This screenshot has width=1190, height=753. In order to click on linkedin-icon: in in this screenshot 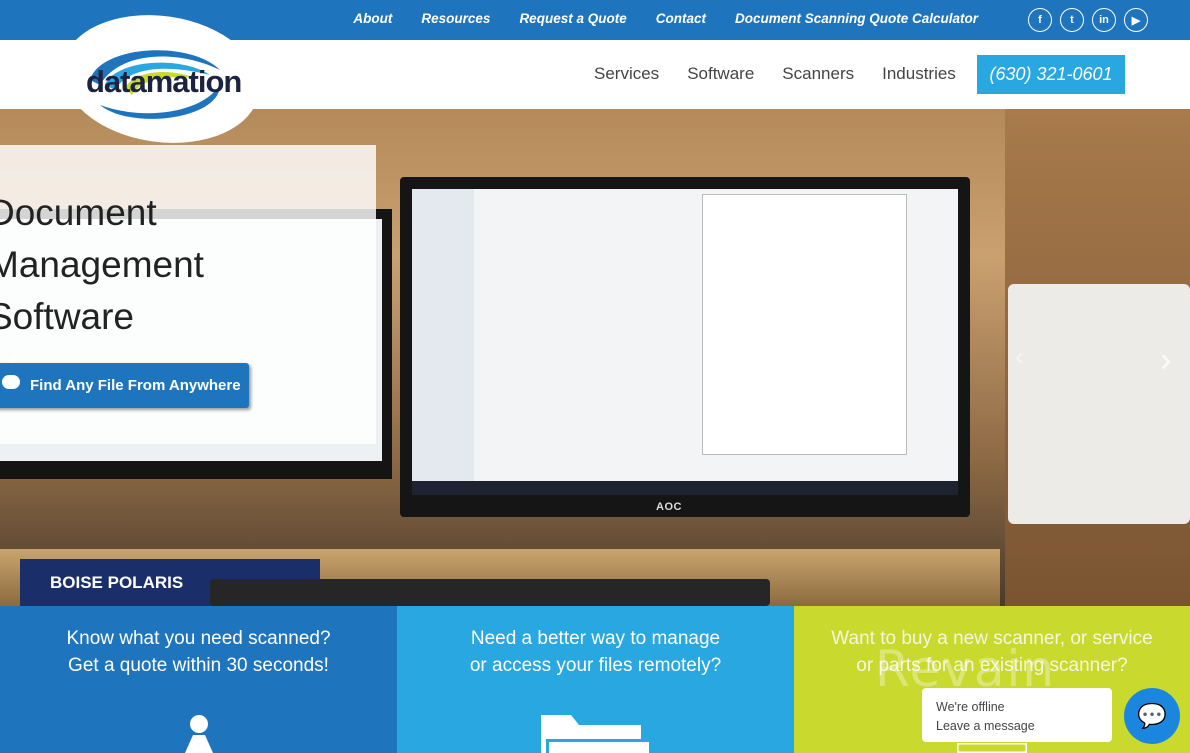, I will do `click(1104, 20)`.